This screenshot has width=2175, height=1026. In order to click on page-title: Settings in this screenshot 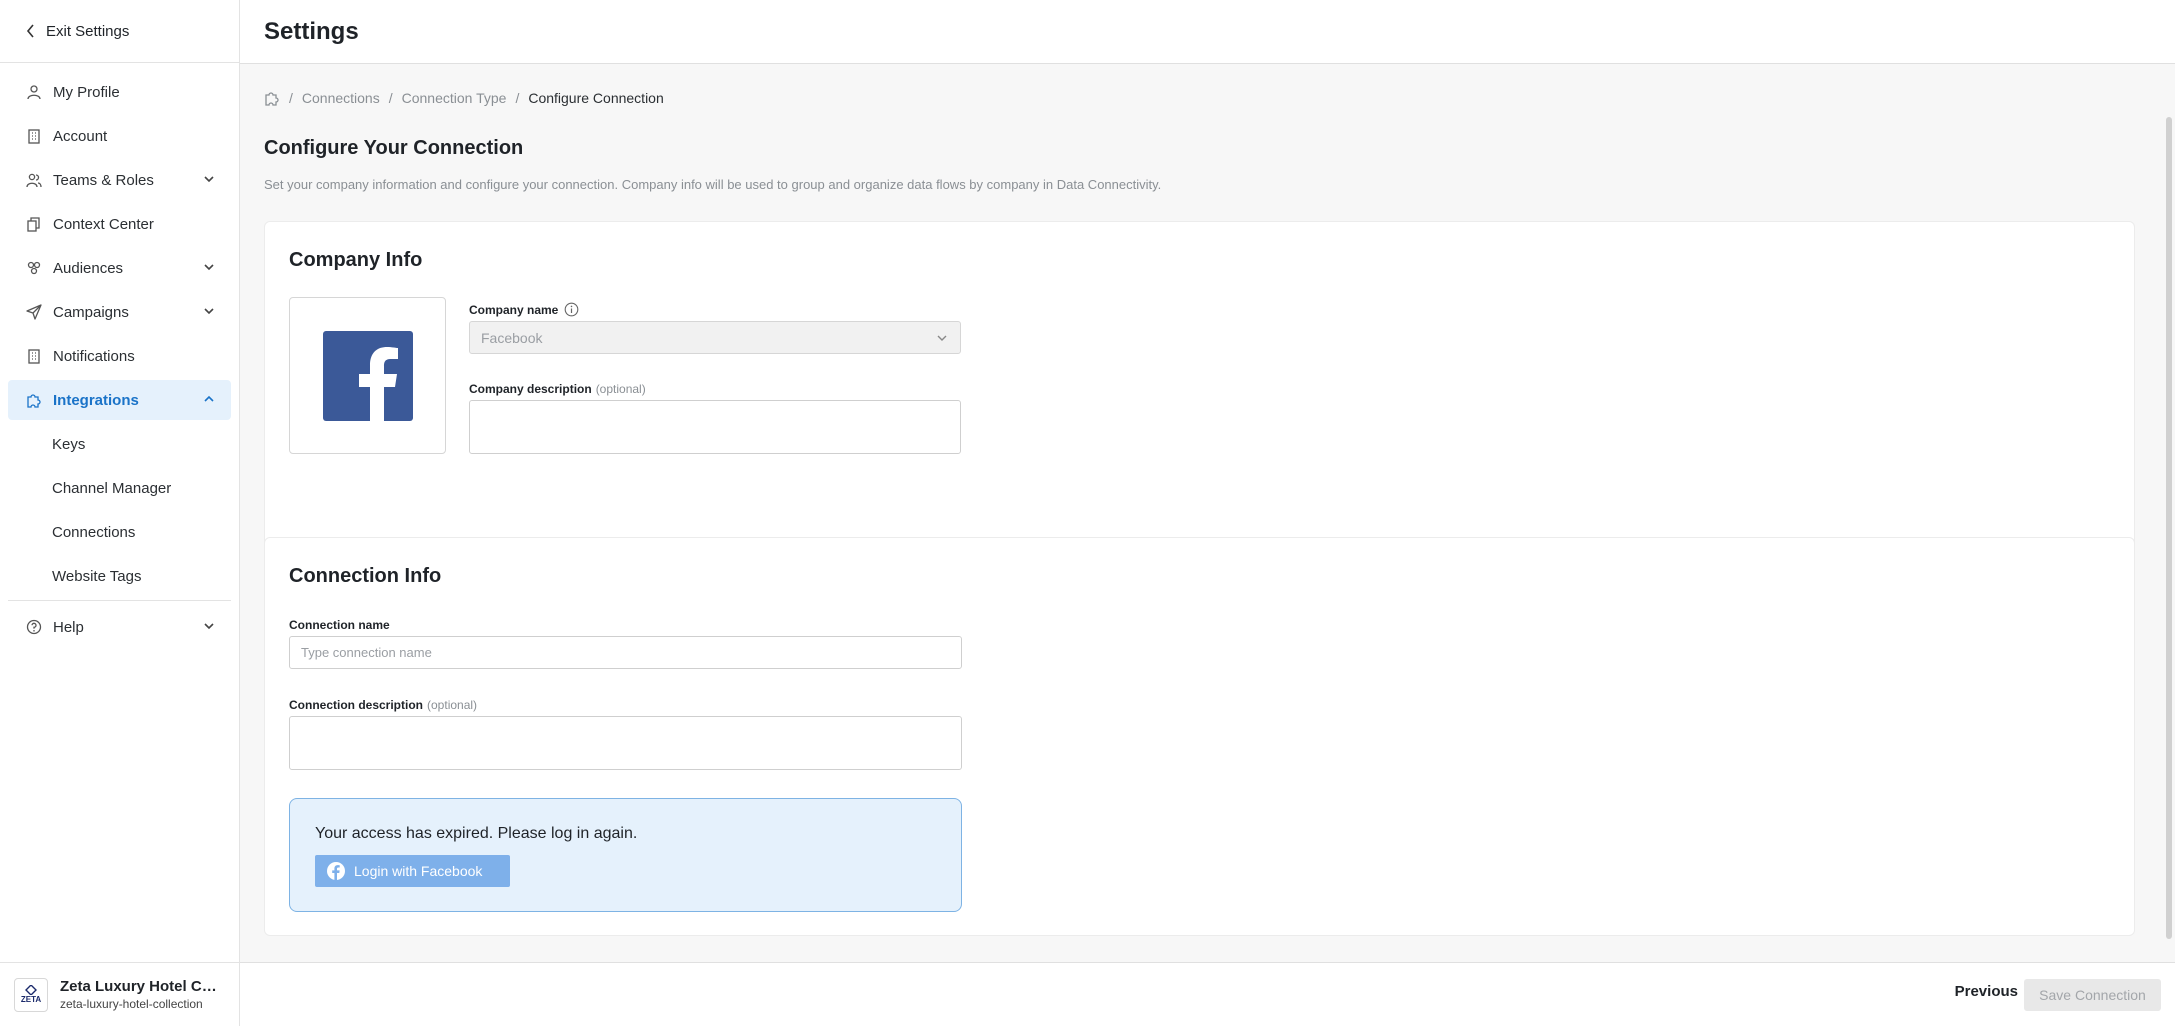, I will do `click(311, 31)`.